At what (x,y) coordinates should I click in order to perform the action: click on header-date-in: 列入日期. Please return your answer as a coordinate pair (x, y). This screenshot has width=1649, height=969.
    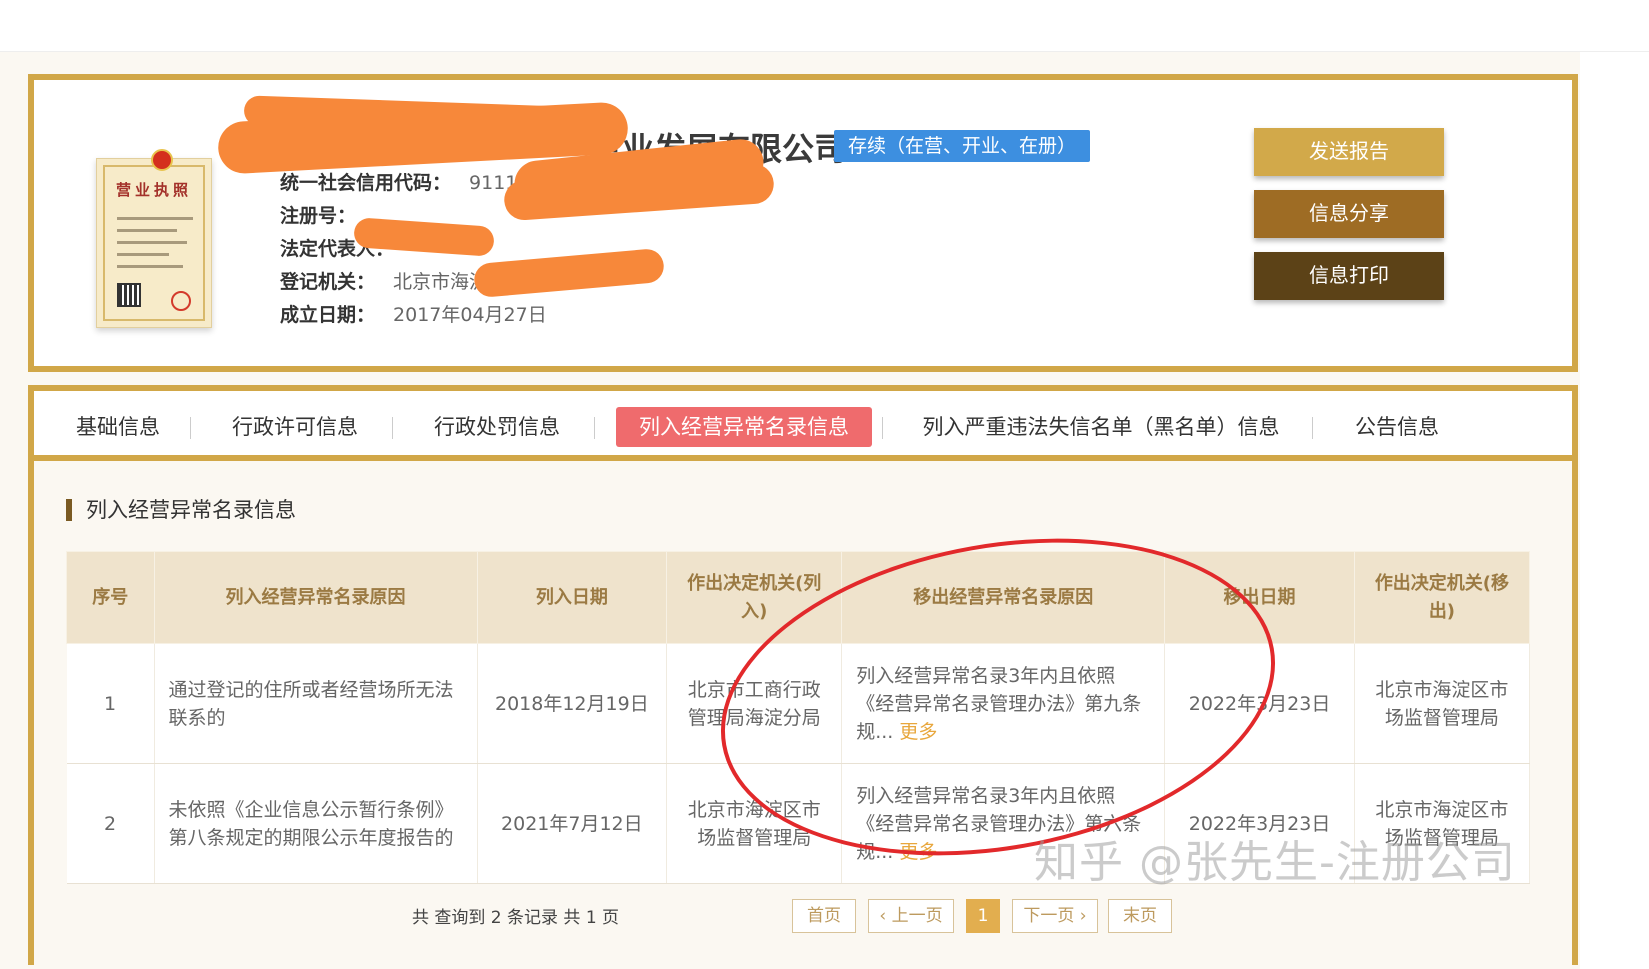
    Looking at the image, I should click on (572, 597).